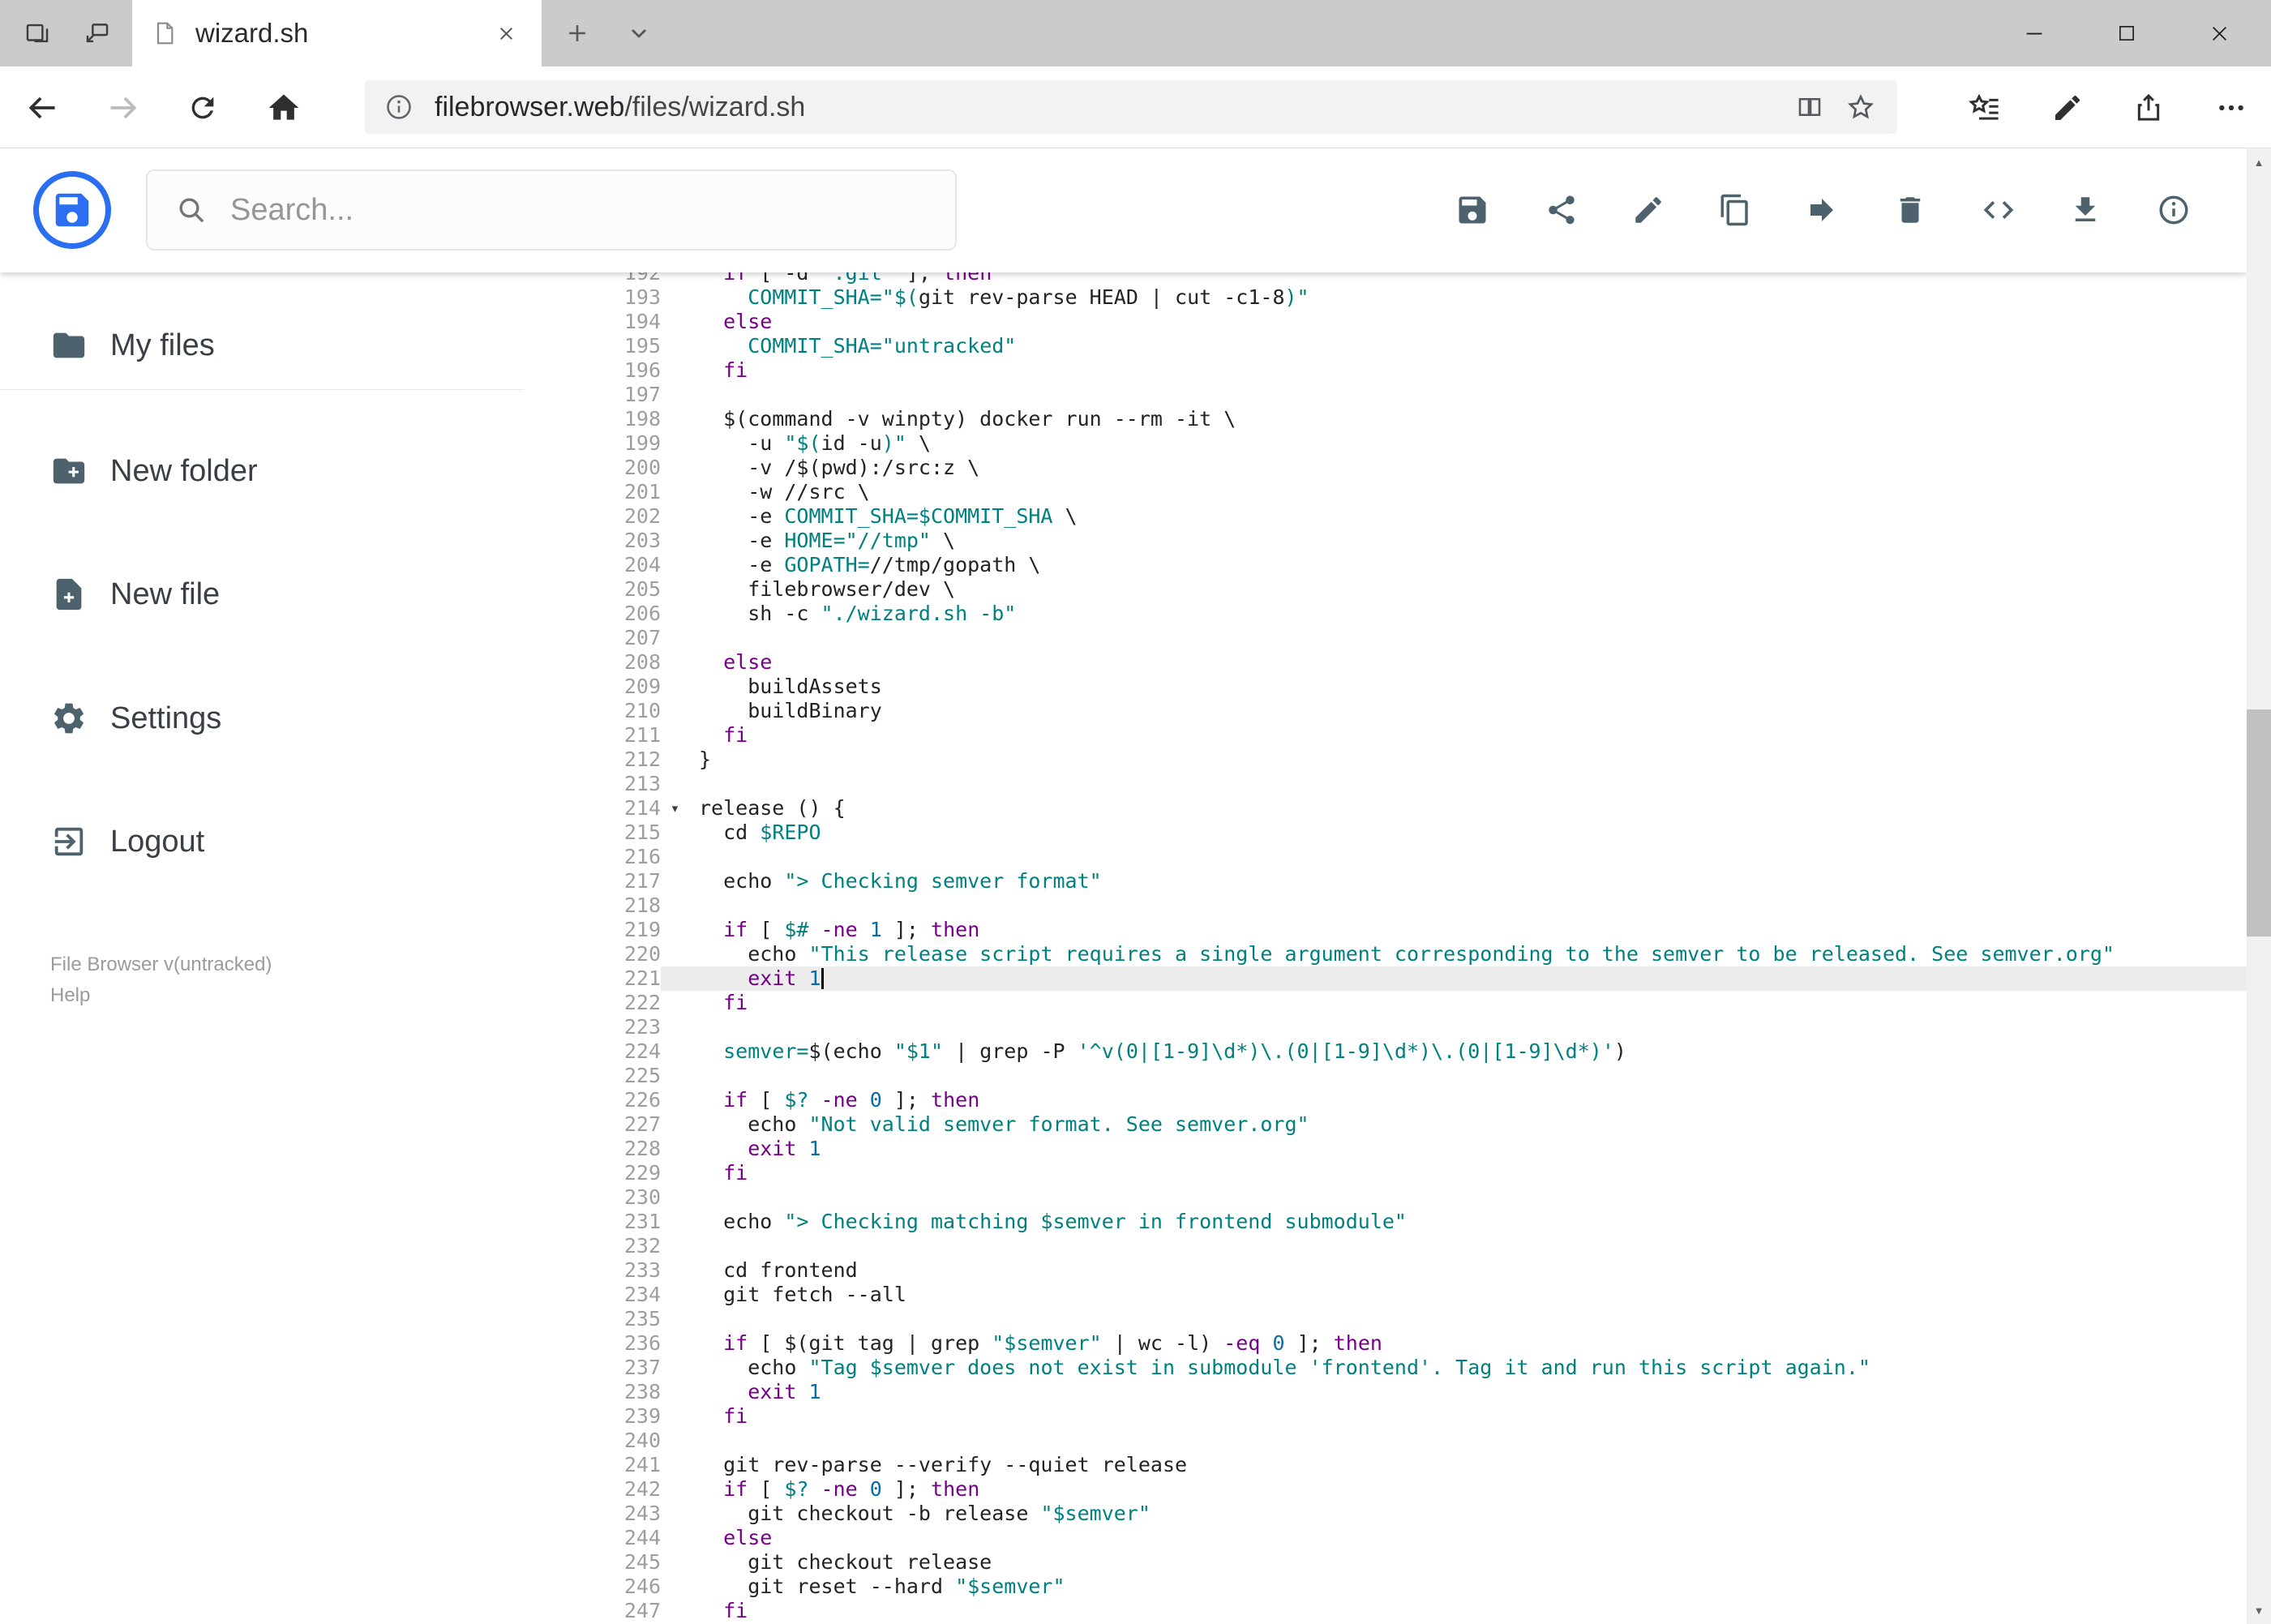 The height and width of the screenshot is (1624, 2271). What do you see at coordinates (2034, 33) in the screenshot?
I see `window-minimize-button` at bounding box center [2034, 33].